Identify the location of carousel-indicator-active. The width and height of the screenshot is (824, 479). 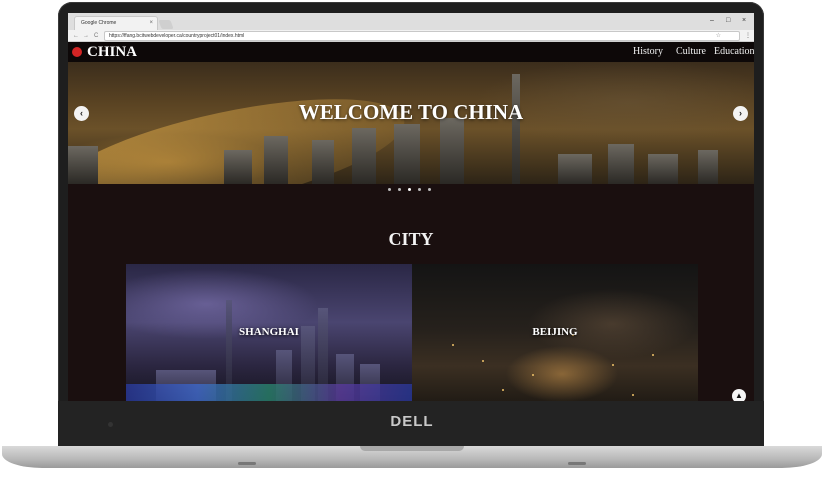
(409, 189).